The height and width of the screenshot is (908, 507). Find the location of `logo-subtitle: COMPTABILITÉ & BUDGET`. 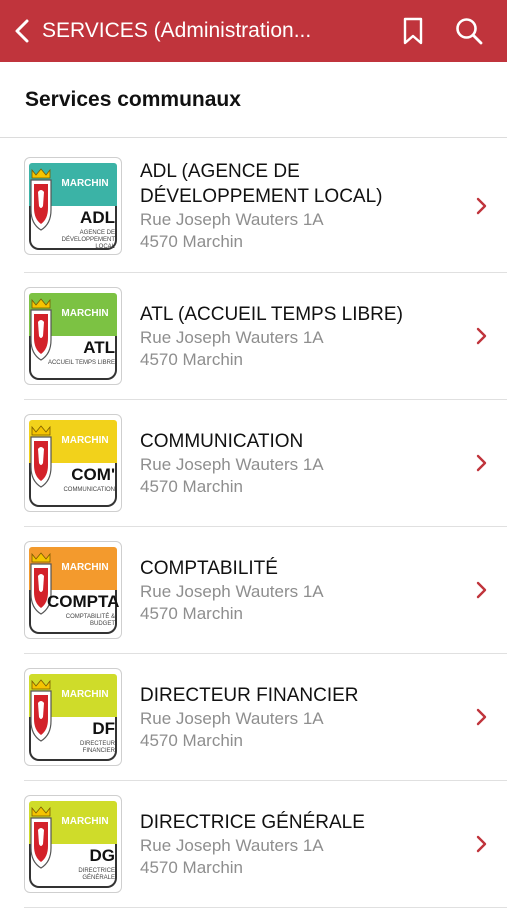

logo-subtitle: COMPTABILITÉ & BUDGET is located at coordinates (90, 620).